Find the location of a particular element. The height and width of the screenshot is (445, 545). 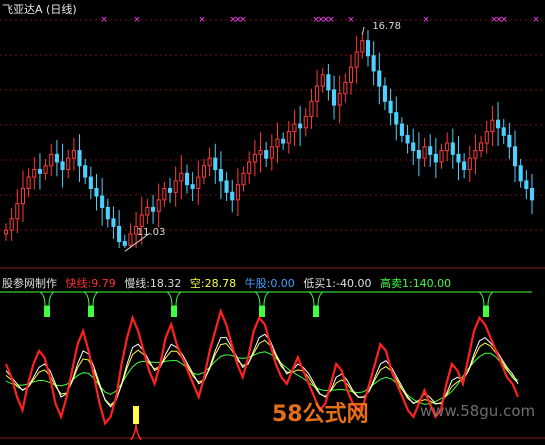

top-signal-marker-10: × is located at coordinates (351, 20).